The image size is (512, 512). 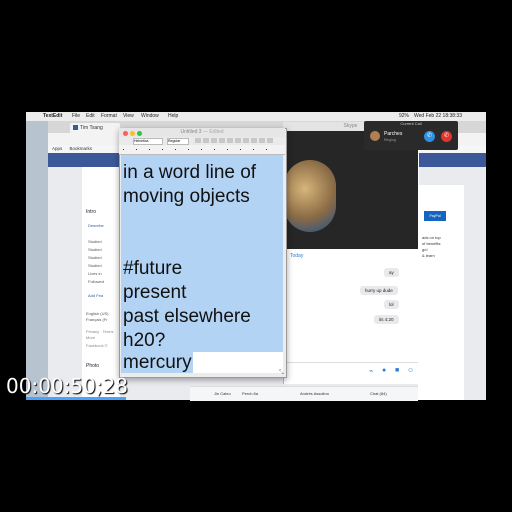 What do you see at coordinates (67, 386) in the screenshot?
I see `video-timecode: 00:00:50;28` at bounding box center [67, 386].